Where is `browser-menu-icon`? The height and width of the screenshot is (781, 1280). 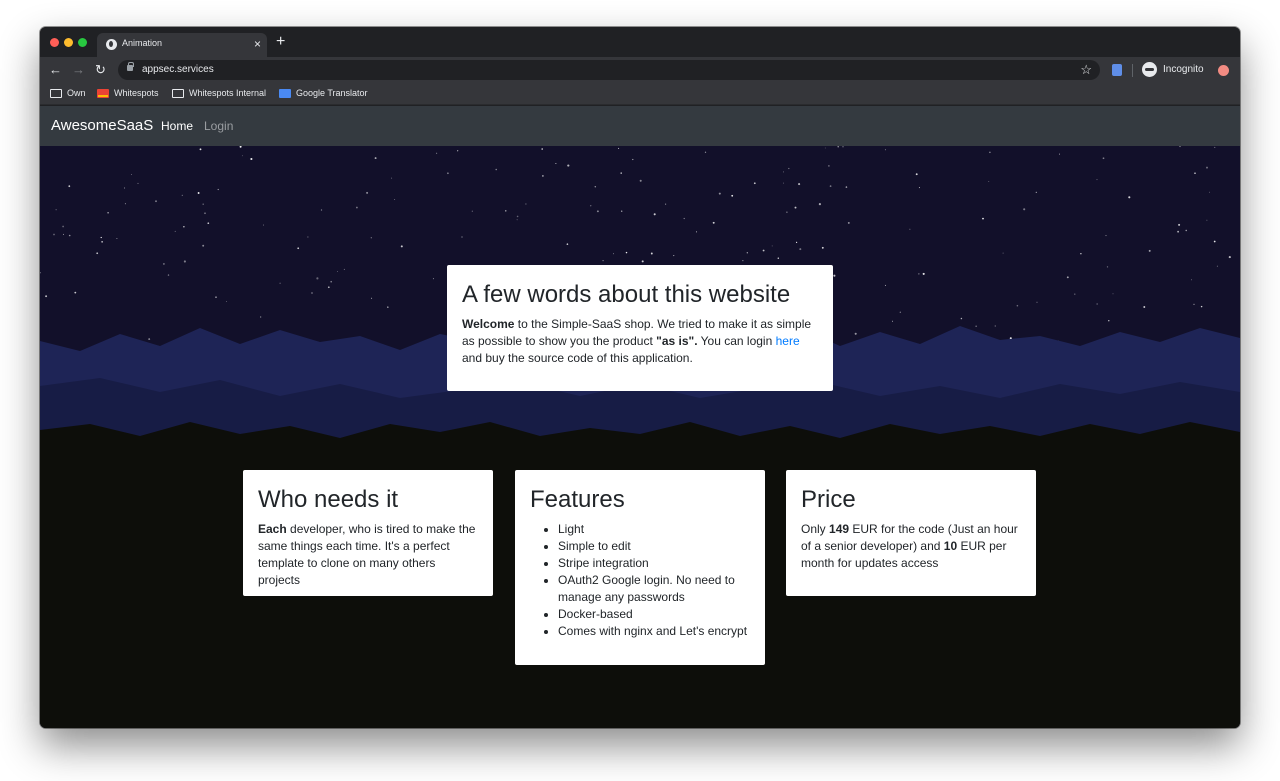 browser-menu-icon is located at coordinates (1223, 70).